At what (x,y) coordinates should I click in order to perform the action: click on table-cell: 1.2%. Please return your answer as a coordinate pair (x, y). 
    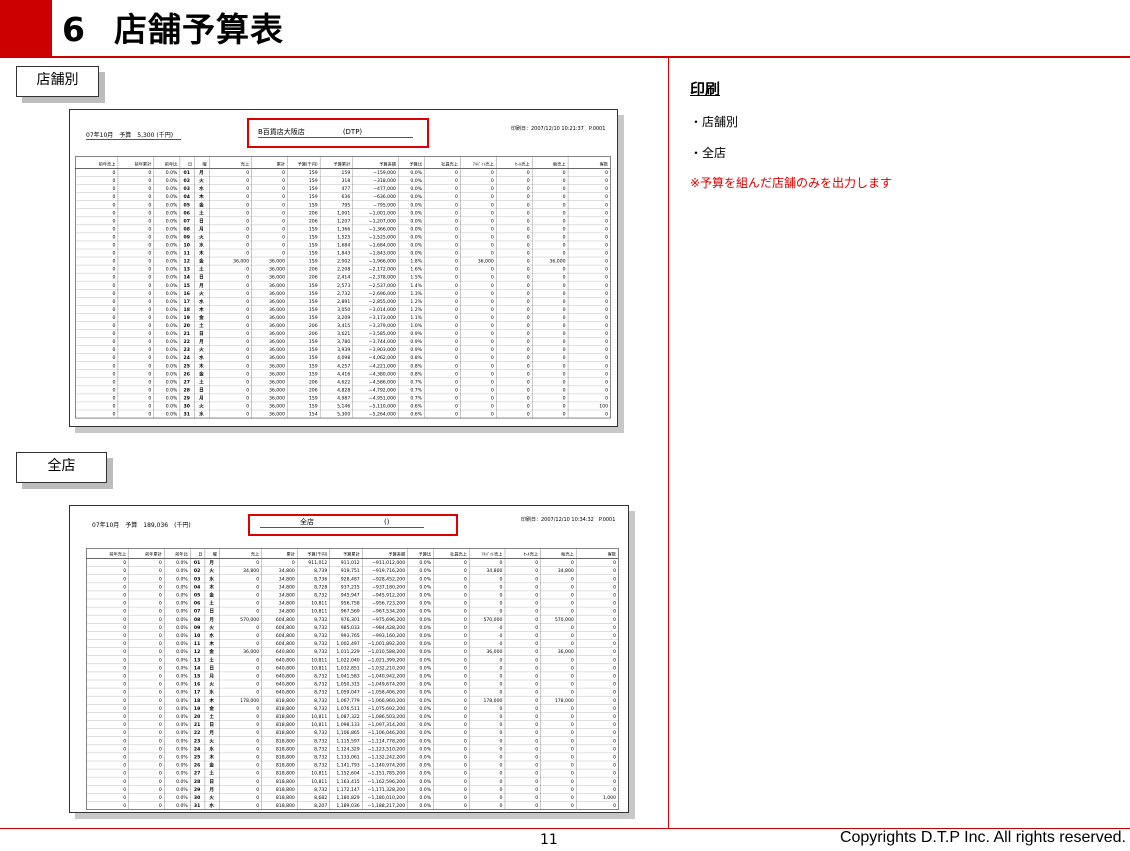
    Looking at the image, I should click on (416, 310).